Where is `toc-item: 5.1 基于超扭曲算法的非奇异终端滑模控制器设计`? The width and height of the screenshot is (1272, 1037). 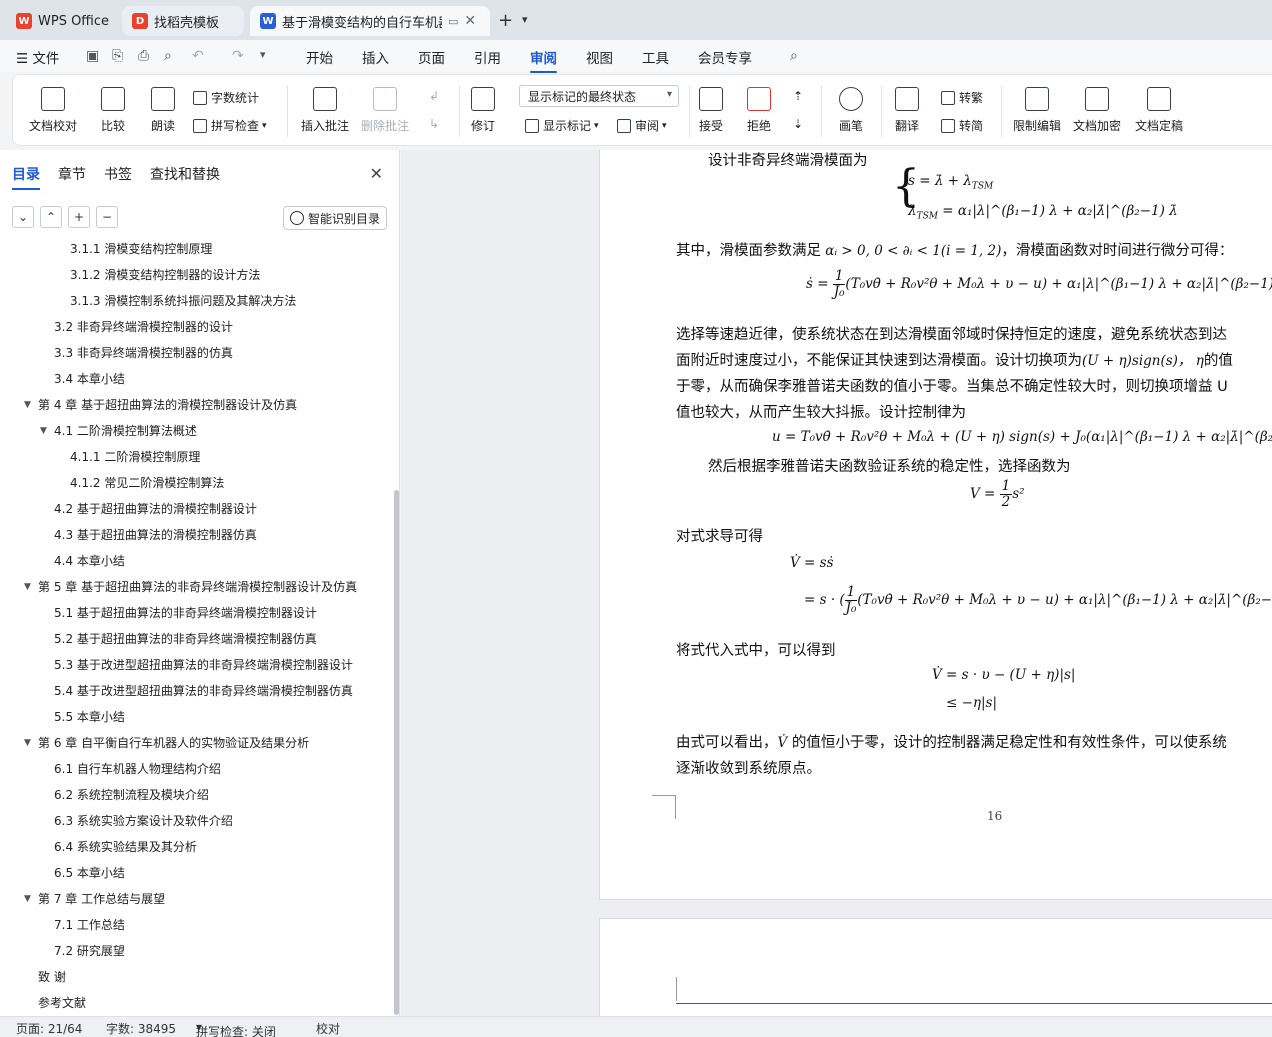
toc-item: 5.1 基于超扭曲算法的非奇异终端滑模控制器设计 is located at coordinates (196, 613).